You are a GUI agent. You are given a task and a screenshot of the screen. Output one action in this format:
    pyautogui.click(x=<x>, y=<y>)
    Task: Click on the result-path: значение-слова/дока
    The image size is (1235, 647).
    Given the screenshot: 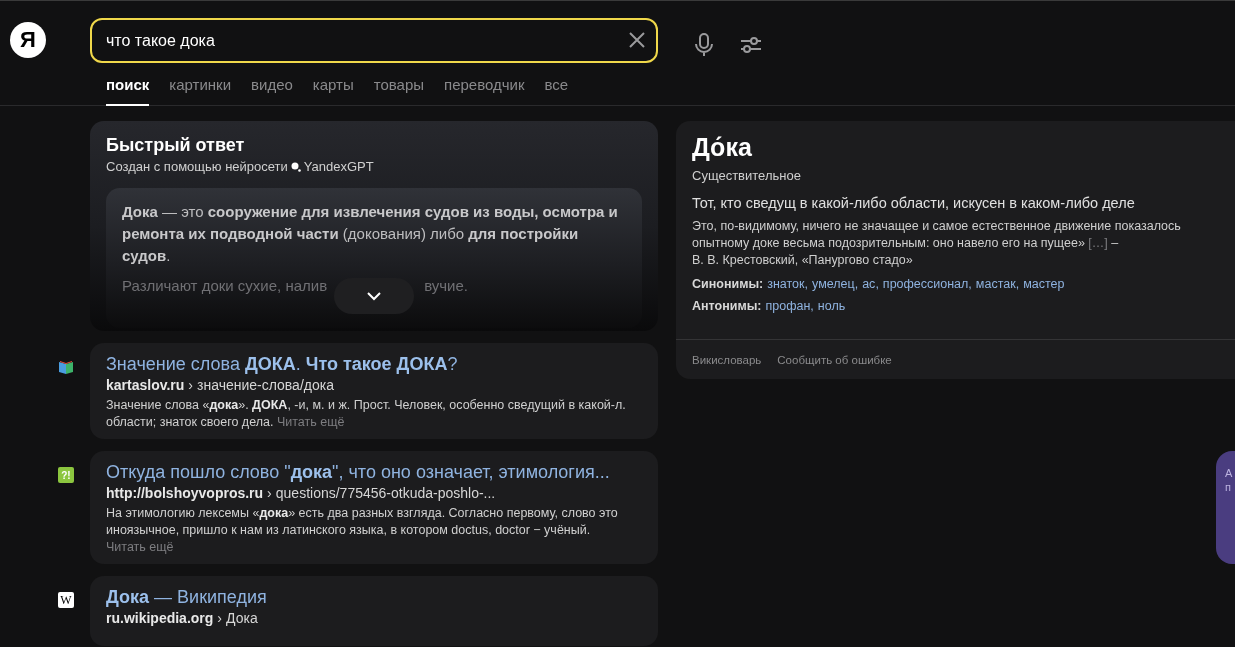 What is the action you would take?
    pyautogui.click(x=265, y=385)
    